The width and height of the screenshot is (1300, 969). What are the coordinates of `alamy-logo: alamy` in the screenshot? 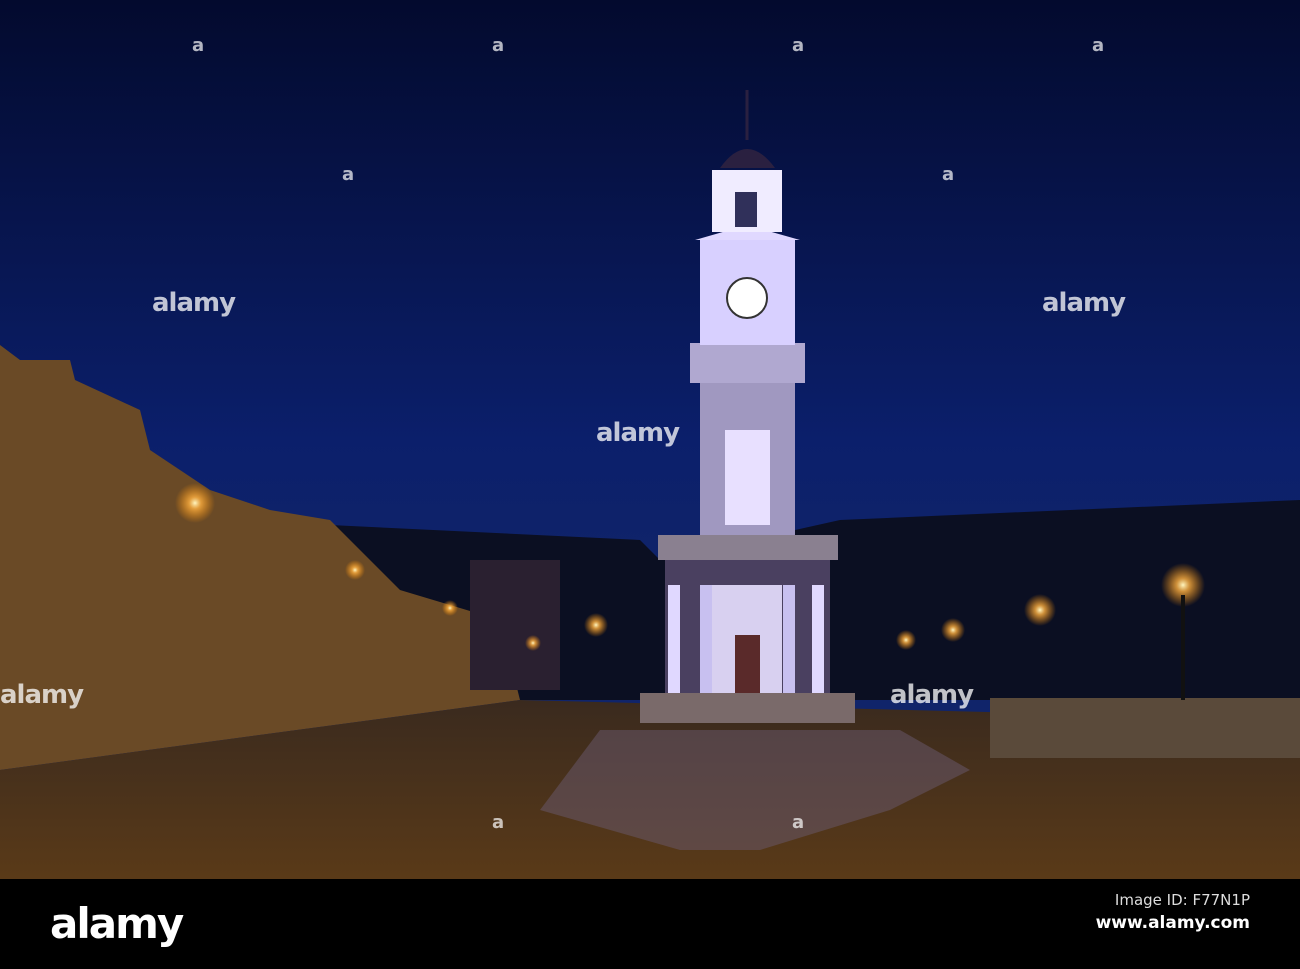 It's located at (117, 923).